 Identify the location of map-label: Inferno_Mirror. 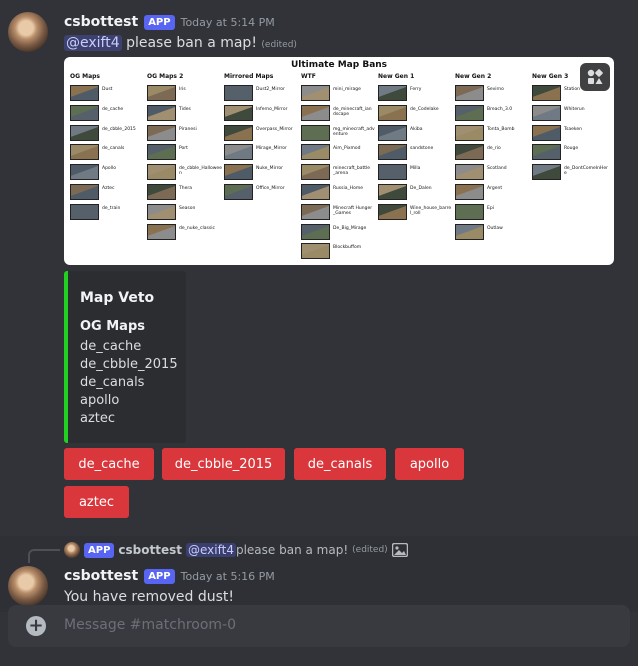
(272, 109).